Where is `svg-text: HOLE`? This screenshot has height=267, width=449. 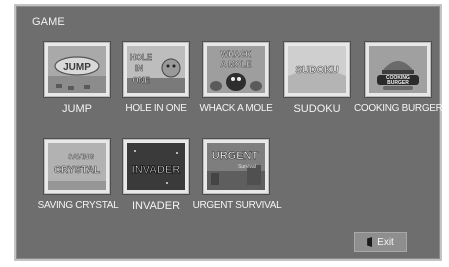
svg-text: HOLE is located at coordinates (141, 57).